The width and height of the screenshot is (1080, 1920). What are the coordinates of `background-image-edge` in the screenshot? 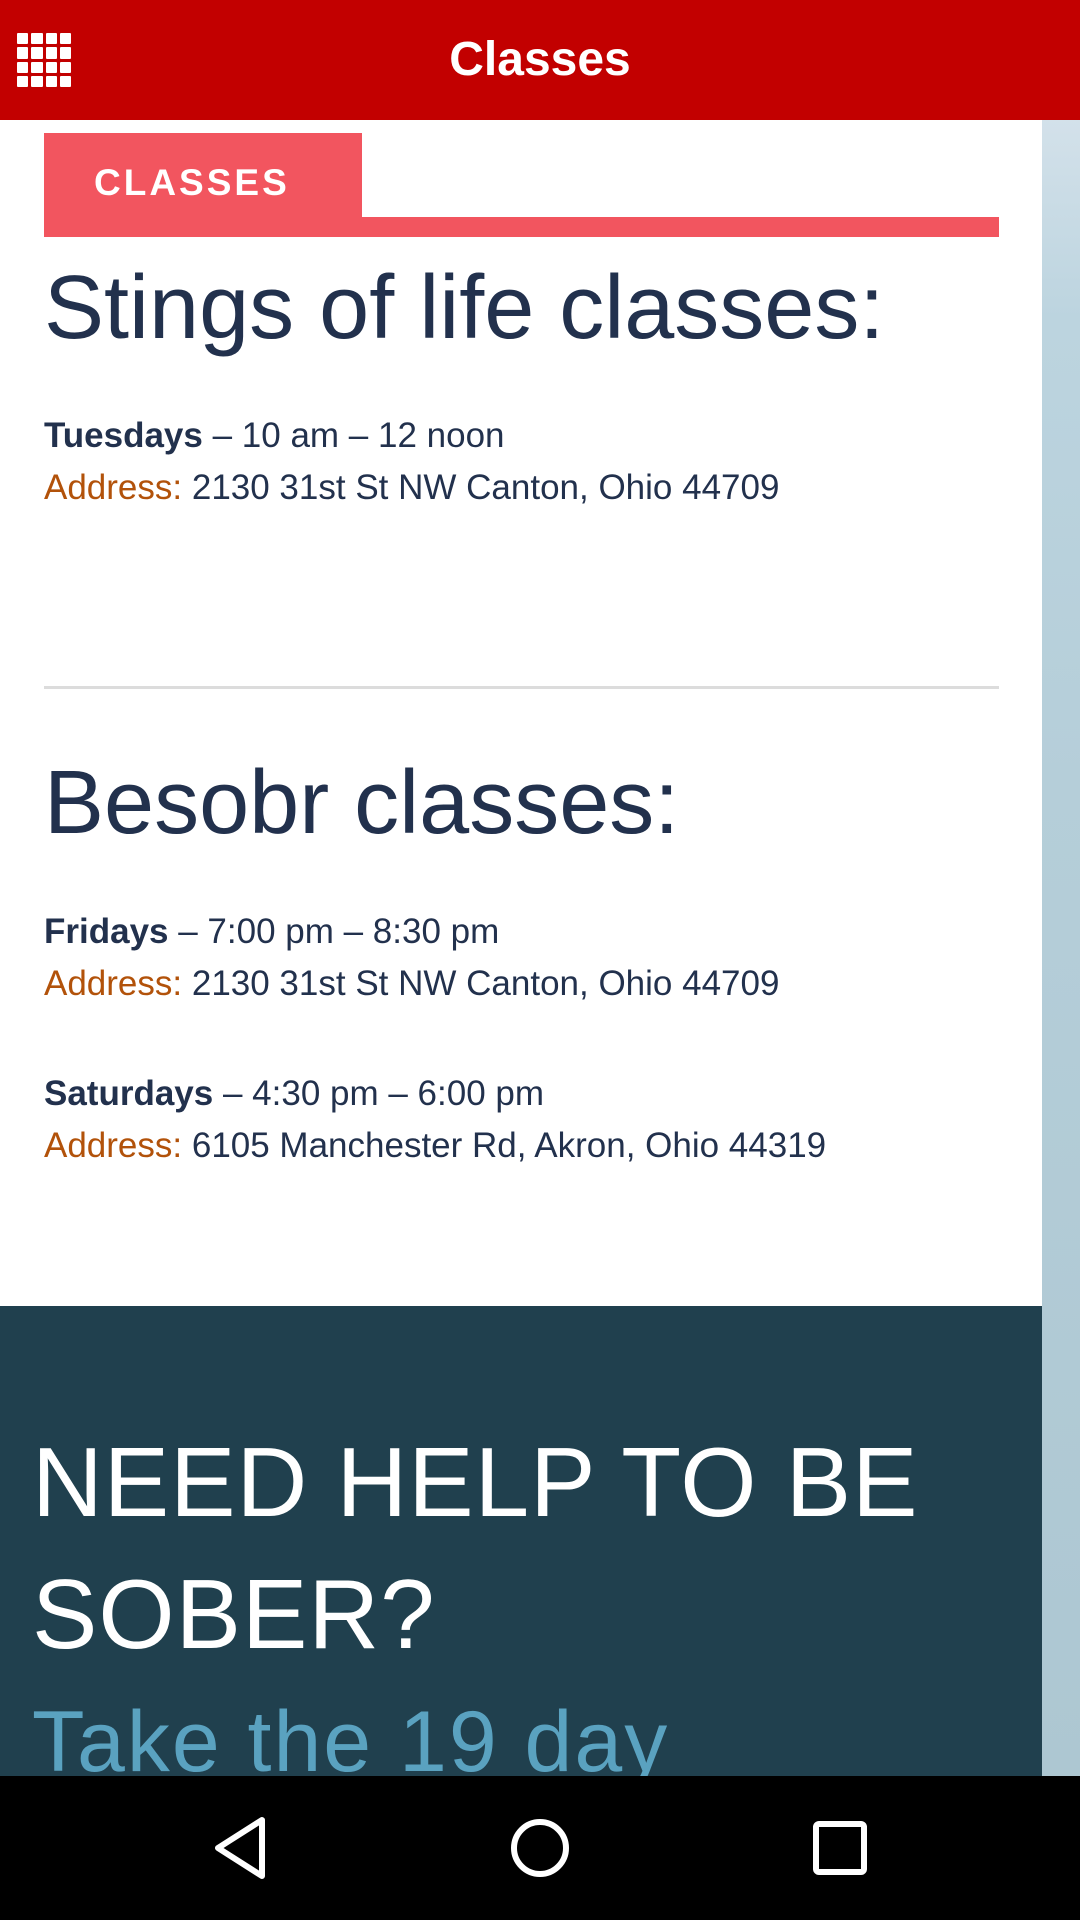 It's located at (1061, 948).